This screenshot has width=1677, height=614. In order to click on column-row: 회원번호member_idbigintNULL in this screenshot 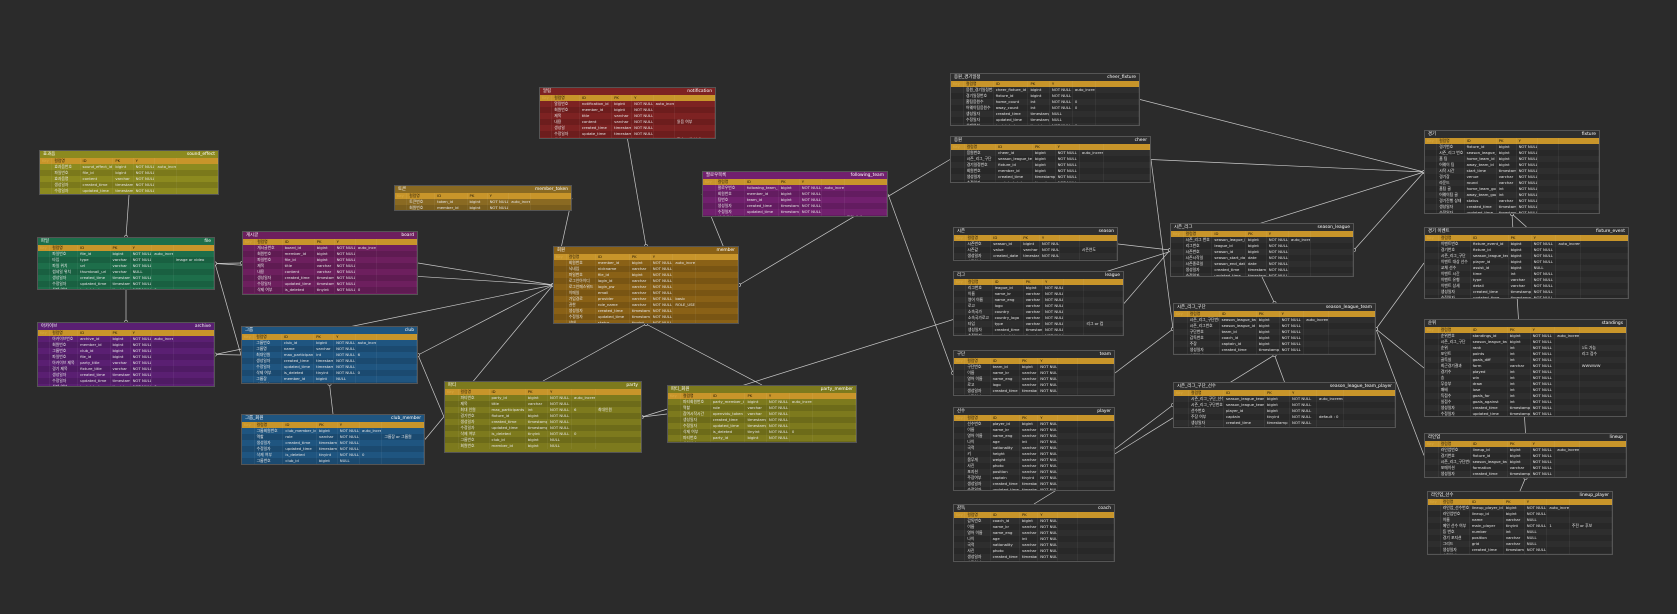, I will do `click(543, 446)`.